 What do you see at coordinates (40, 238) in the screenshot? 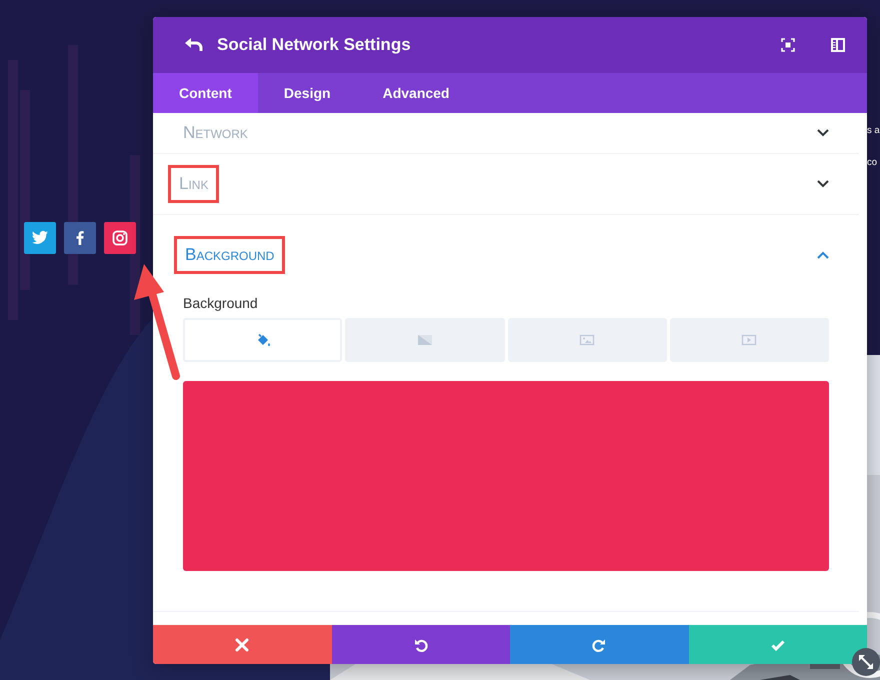
I see `twitter-icon` at bounding box center [40, 238].